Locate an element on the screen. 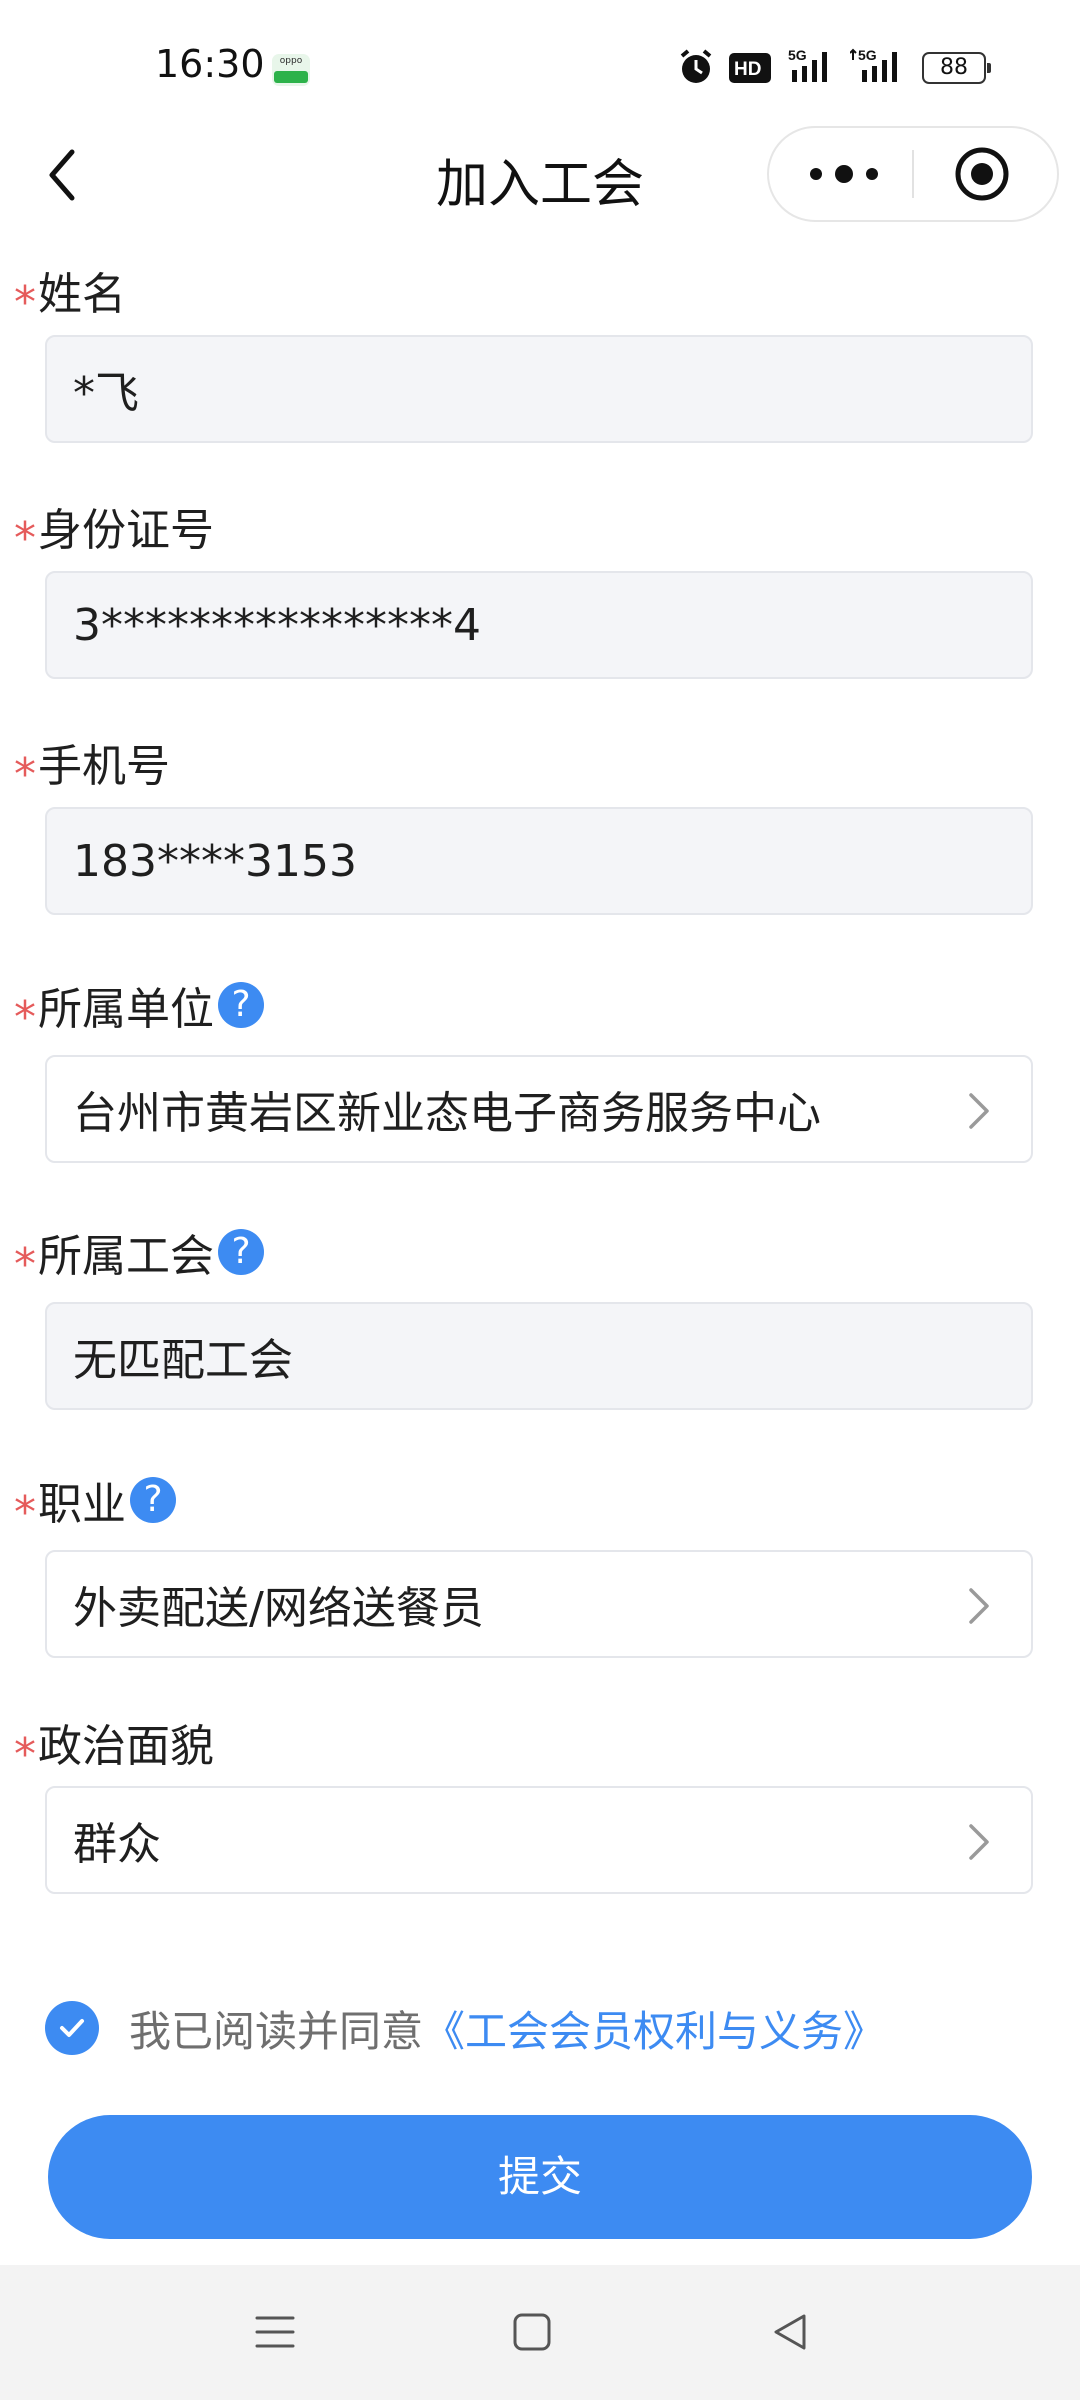 The width and height of the screenshot is (1080, 2400). app-badge-icon: oppo is located at coordinates (291, 70).